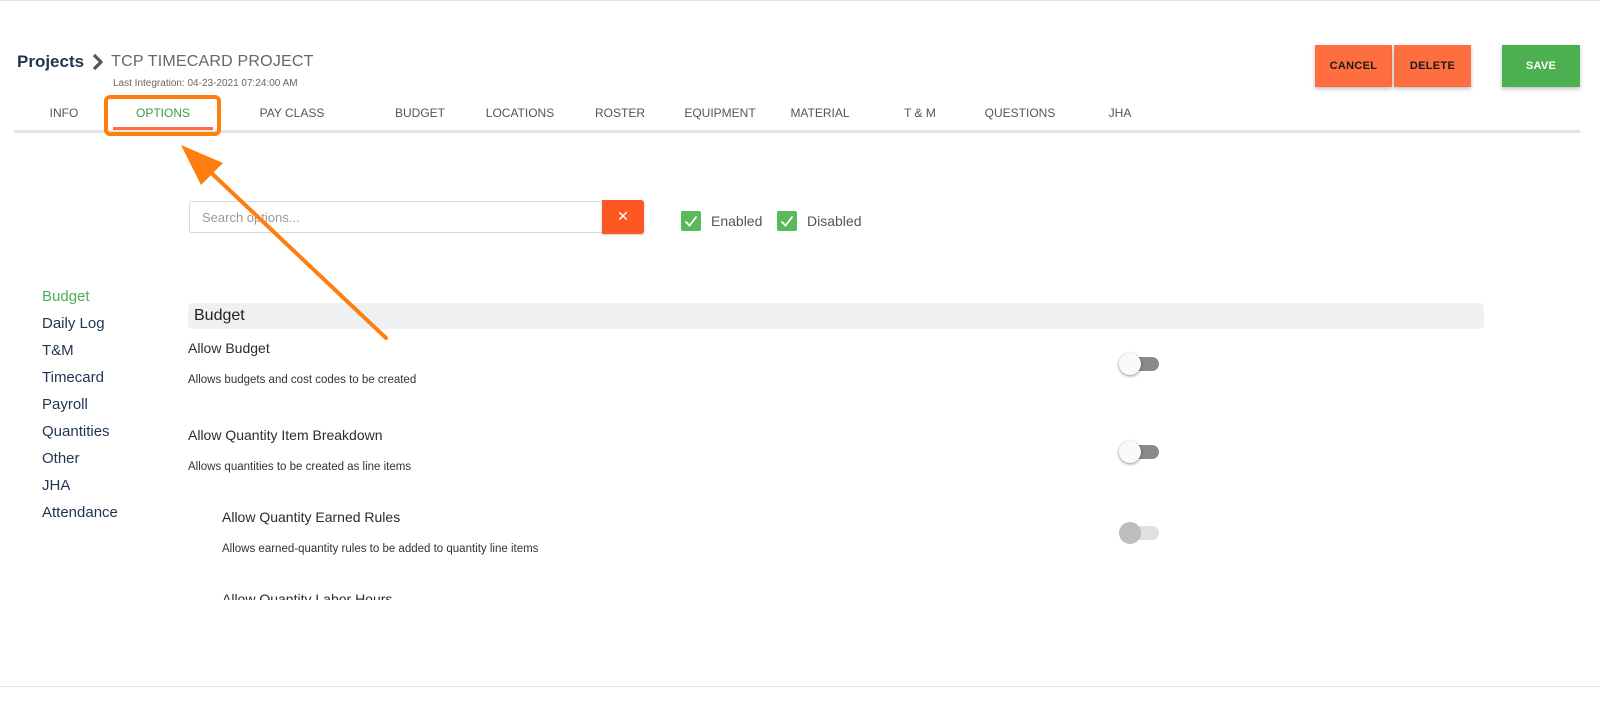 The height and width of the screenshot is (701, 1600). I want to click on tab-locations: LOCATIONS, so click(520, 113).